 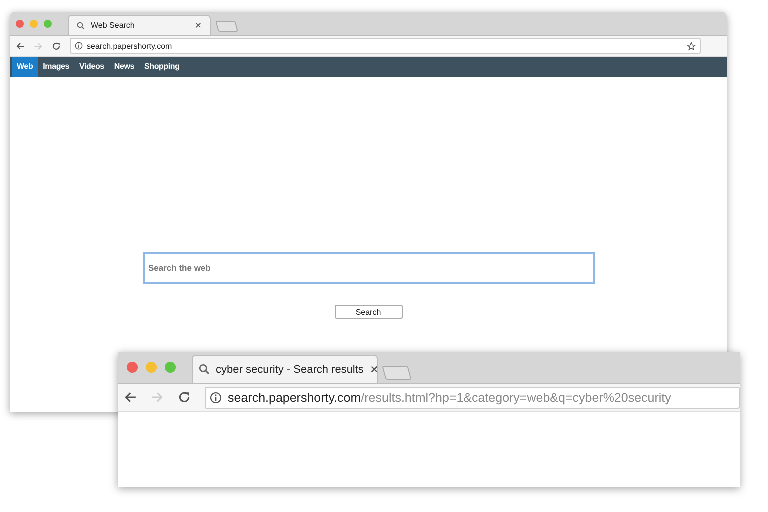 I want to click on url-text: search.papershorty.com, so click(x=130, y=46).